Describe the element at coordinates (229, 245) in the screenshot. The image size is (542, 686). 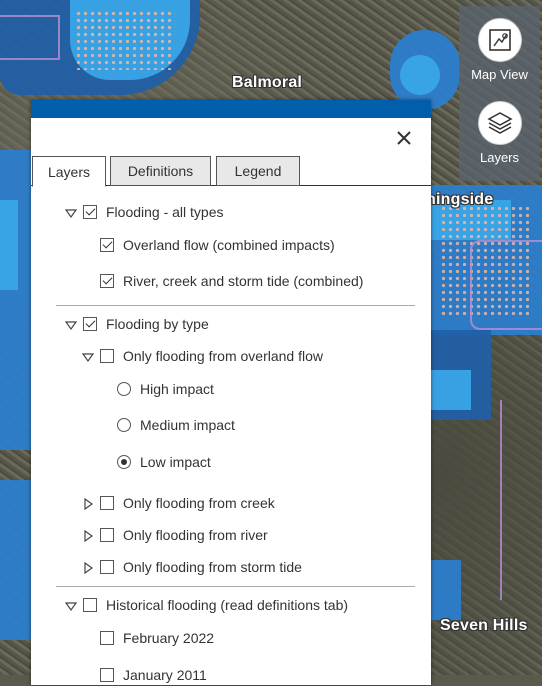
I see `layer-label: Overland flow (combined impacts)` at that location.